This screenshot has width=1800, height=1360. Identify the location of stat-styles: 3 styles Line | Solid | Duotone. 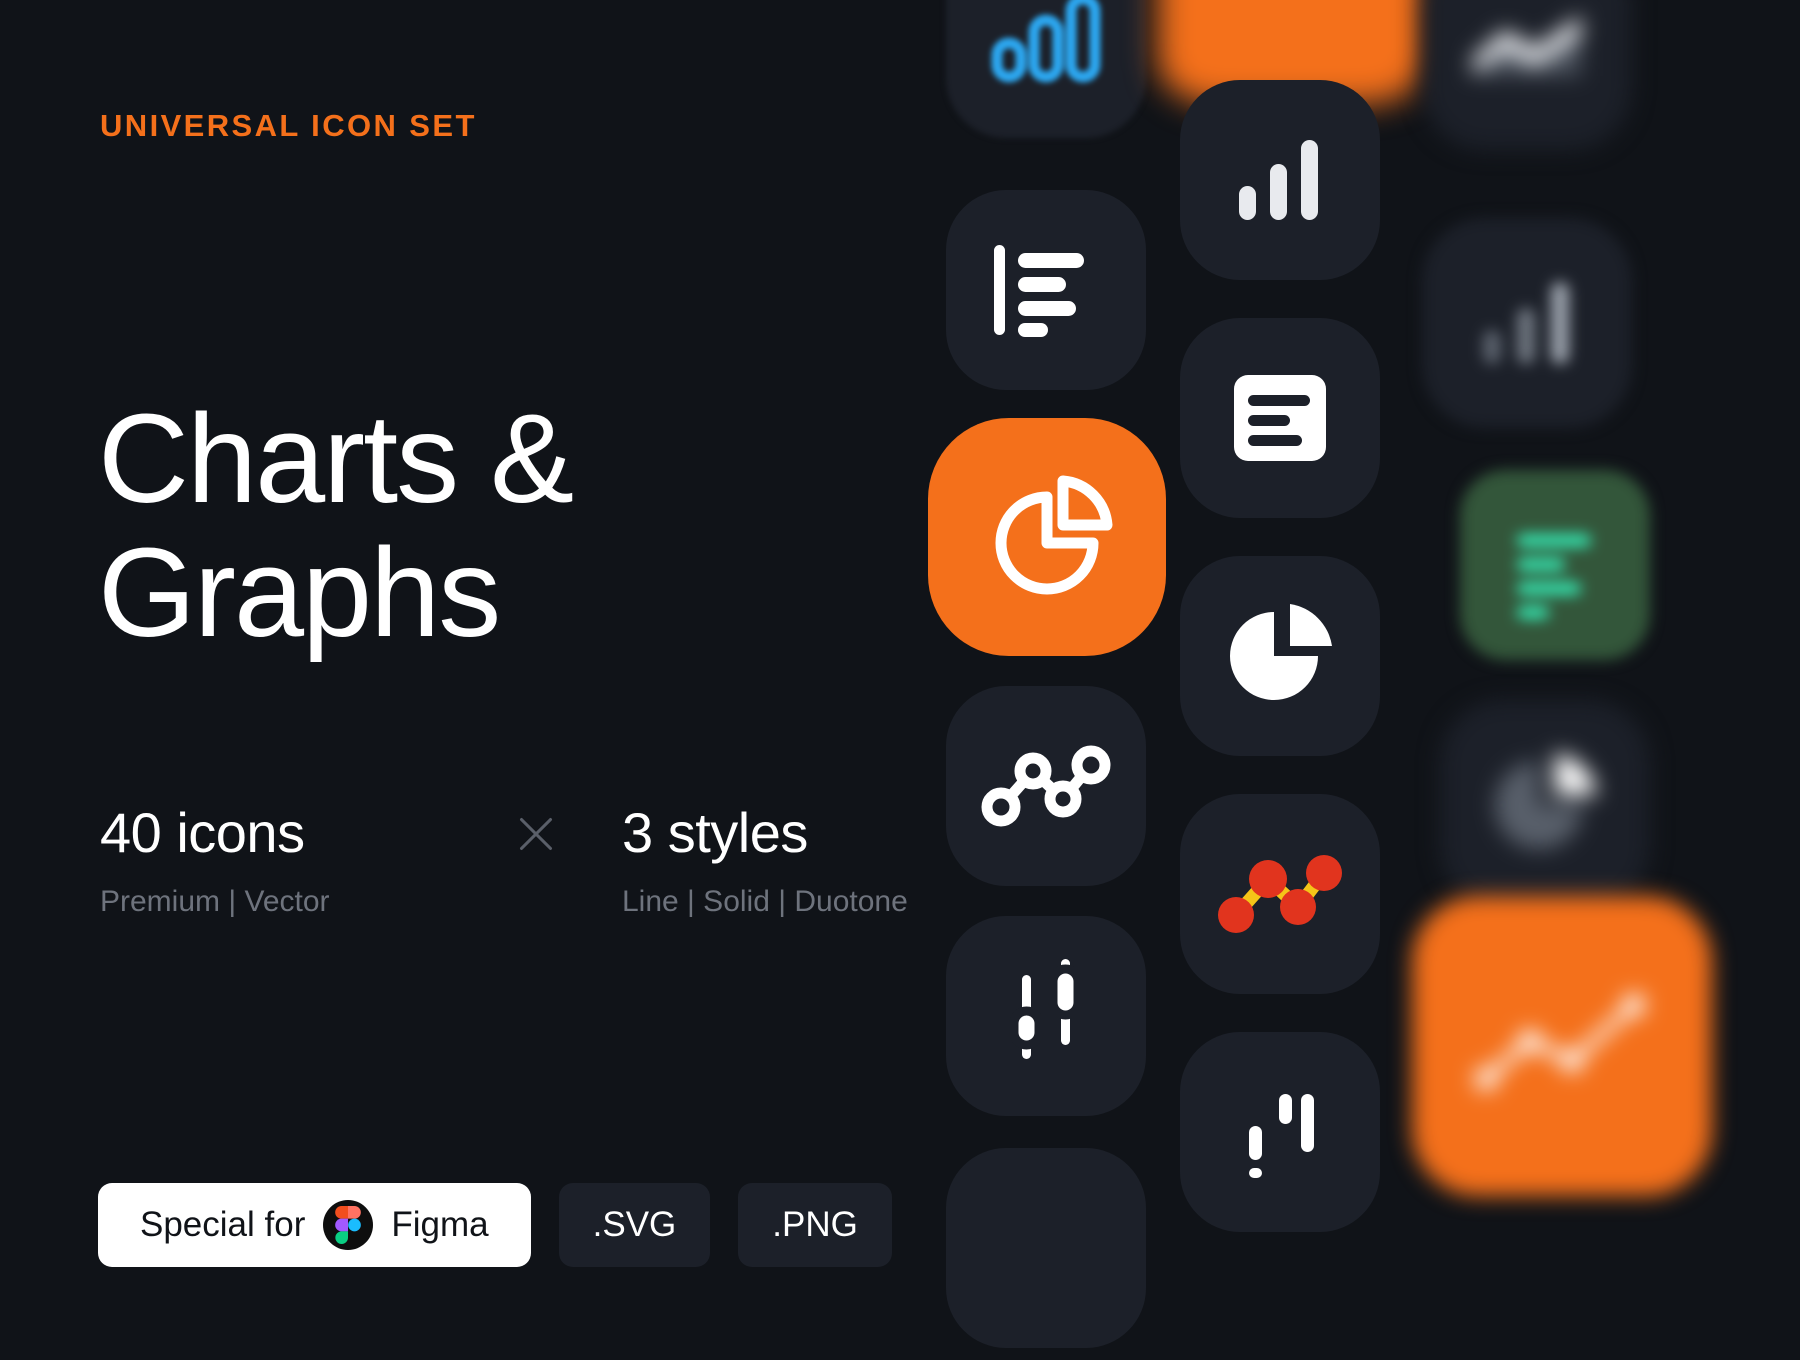
(765, 859).